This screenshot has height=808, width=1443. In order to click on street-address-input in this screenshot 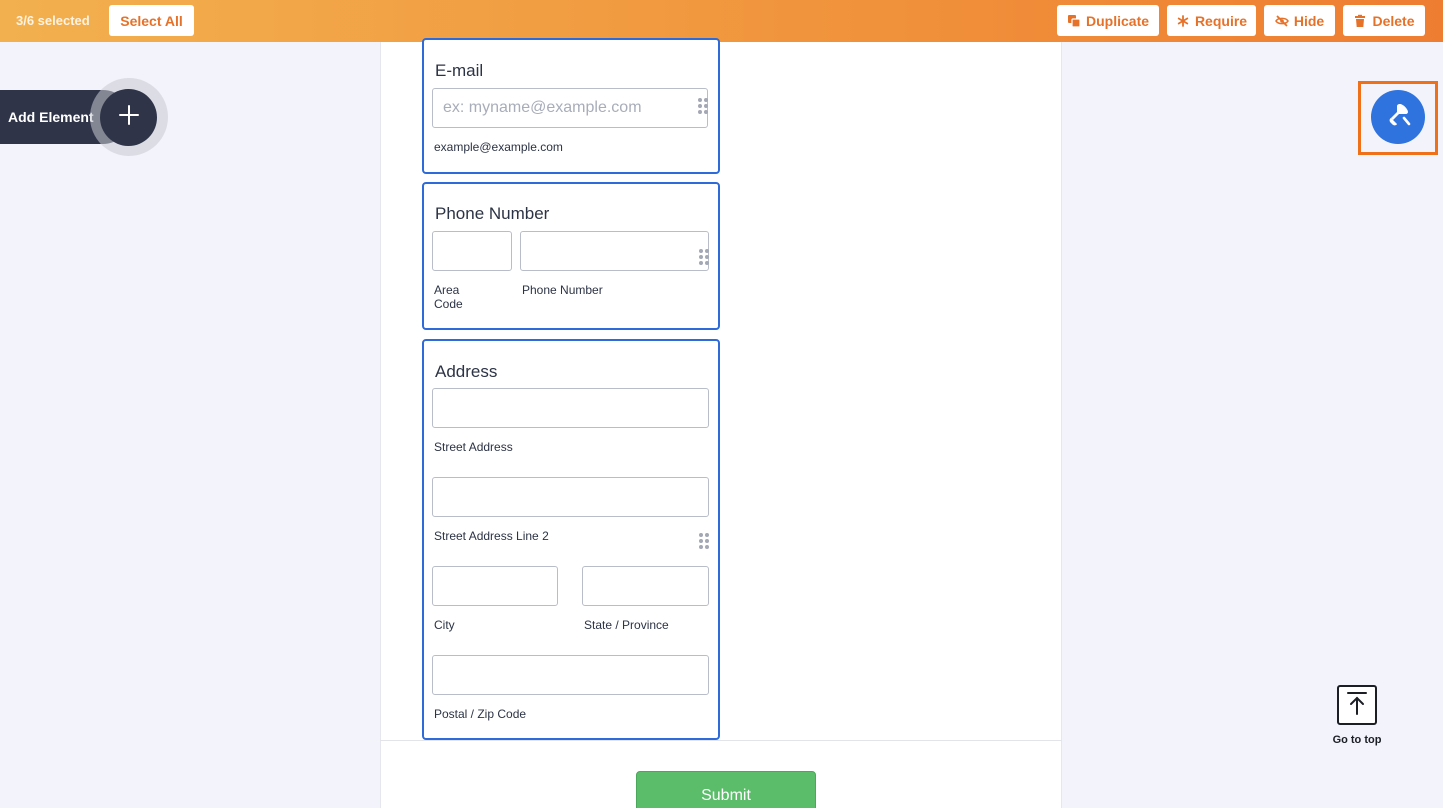, I will do `click(570, 408)`.